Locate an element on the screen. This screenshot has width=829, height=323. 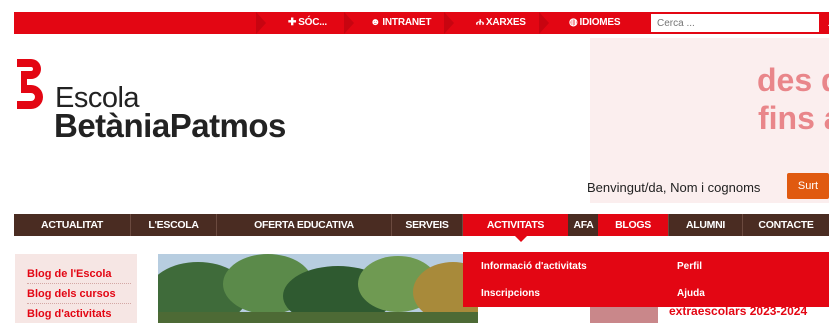
sidebar-item-blog-activitats: Blog d'activitats is located at coordinates (69, 314).